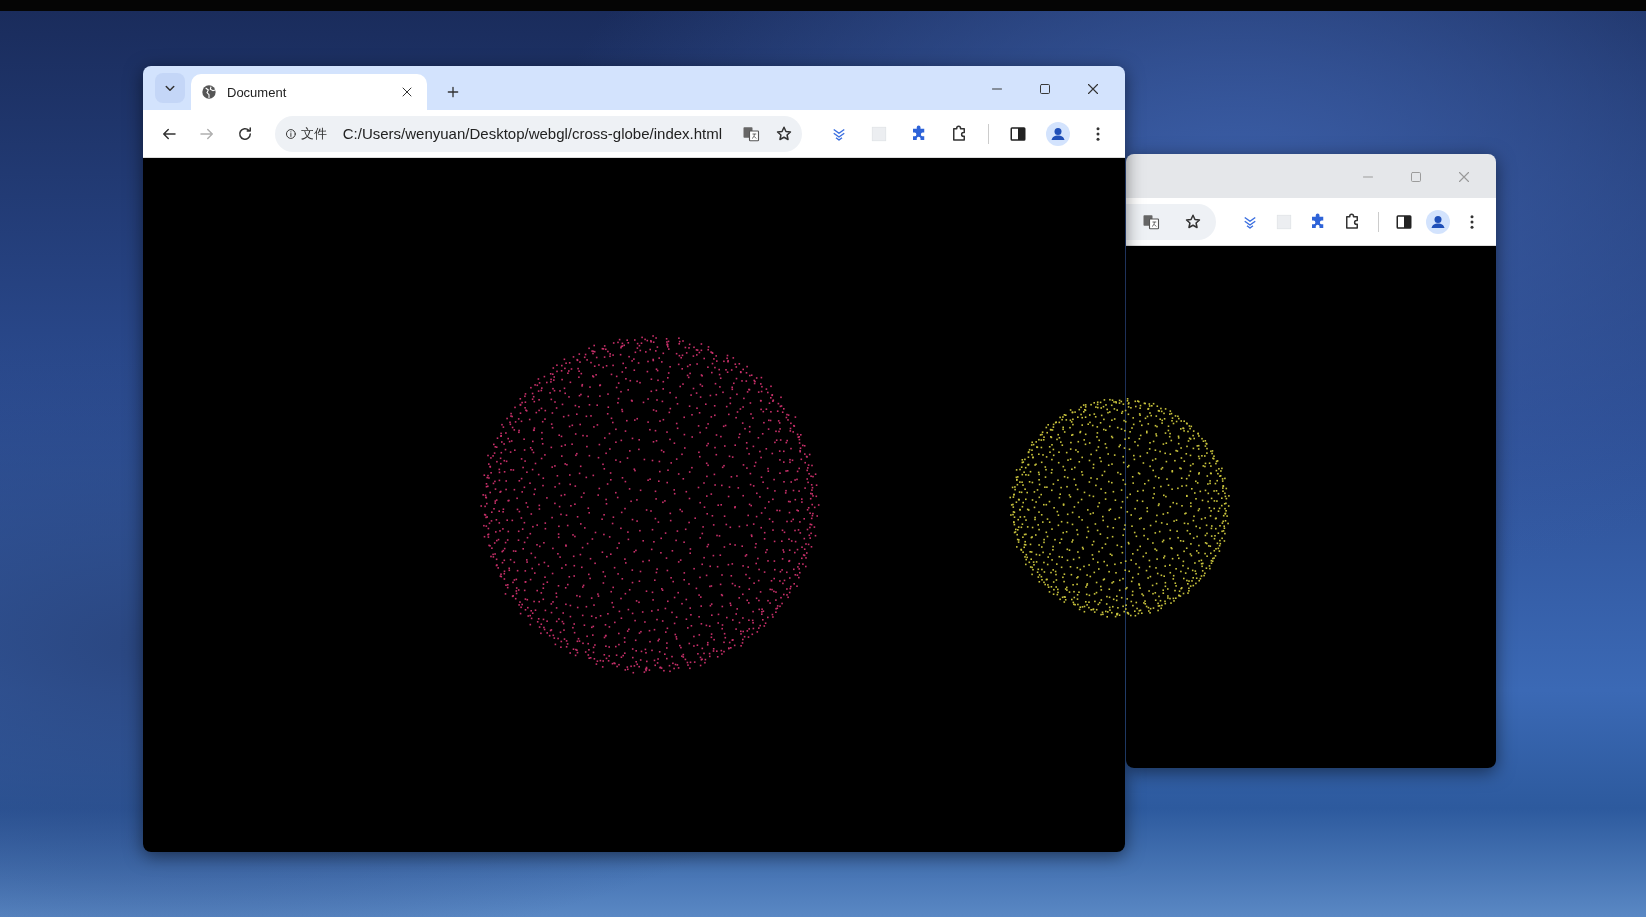 The width and height of the screenshot is (1646, 917). What do you see at coordinates (245, 133) in the screenshot?
I see `reload-icon` at bounding box center [245, 133].